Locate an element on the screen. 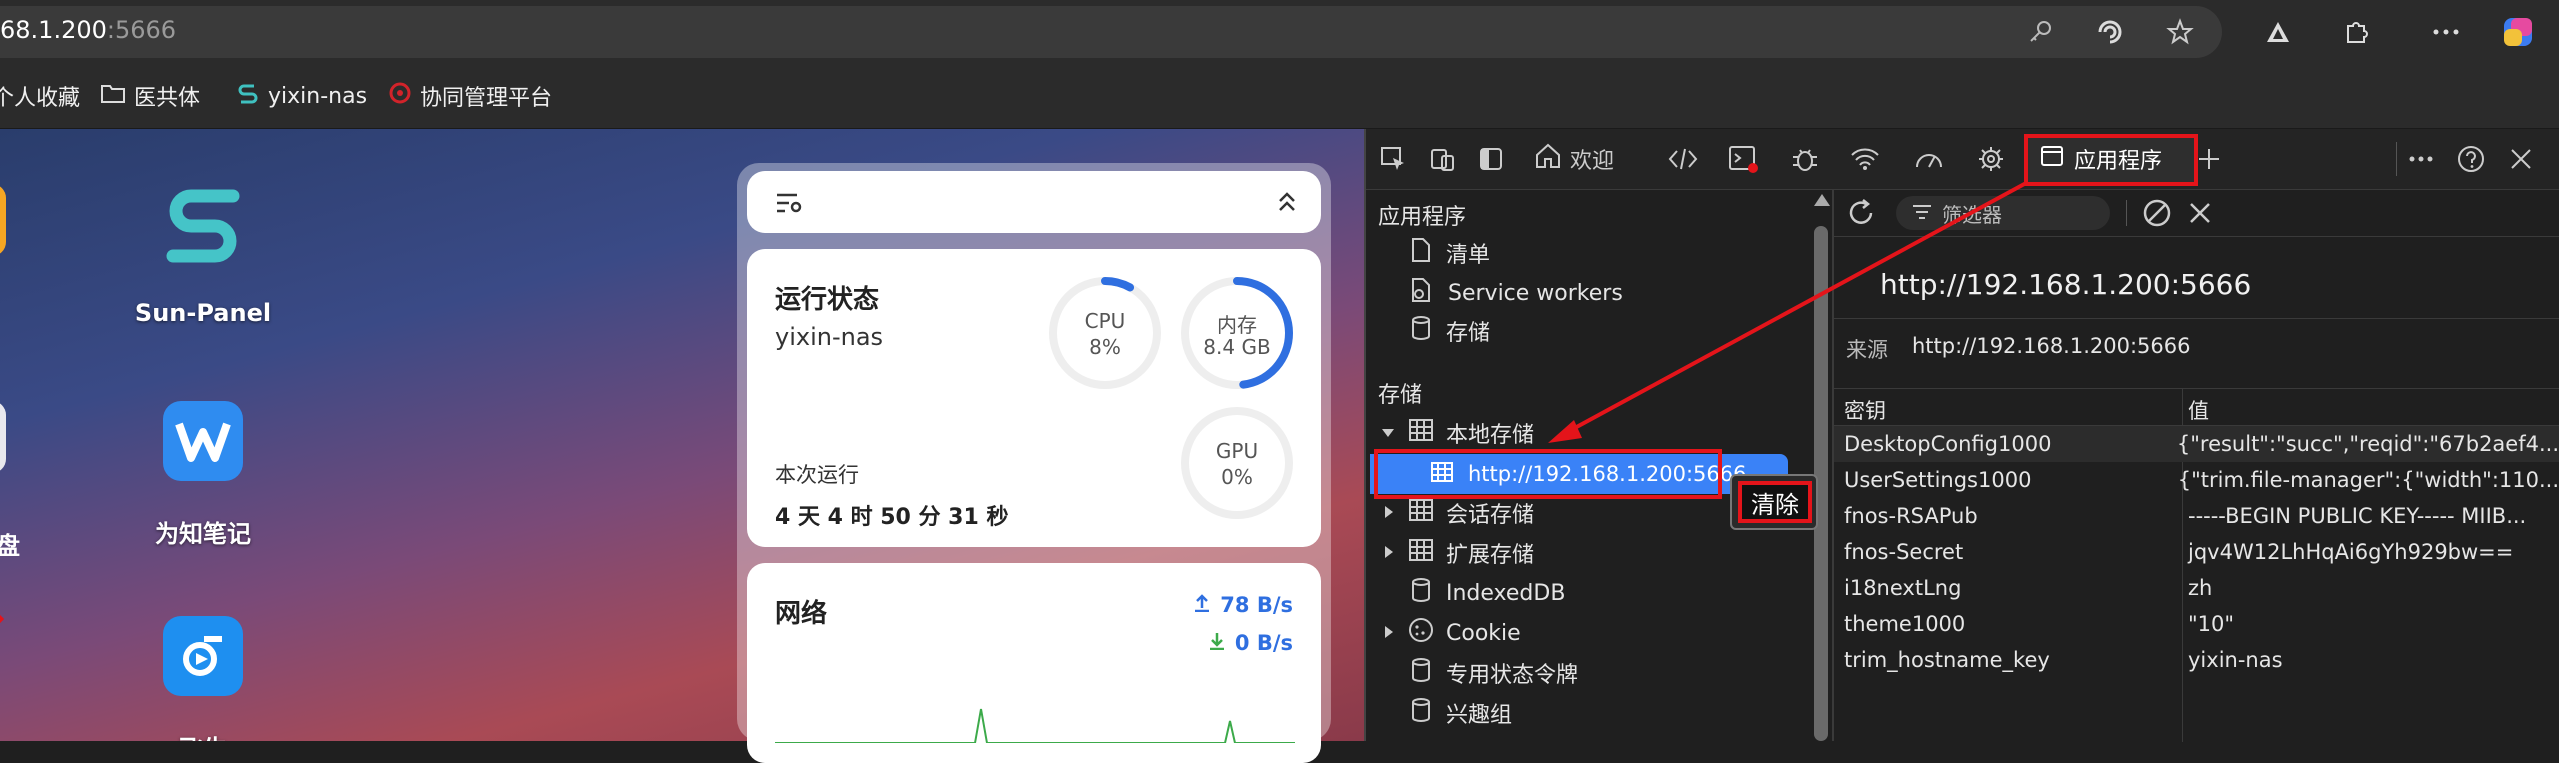 Image resolution: width=2559 pixels, height=763 pixels. widget-toolbar is located at coordinates (1034, 202).